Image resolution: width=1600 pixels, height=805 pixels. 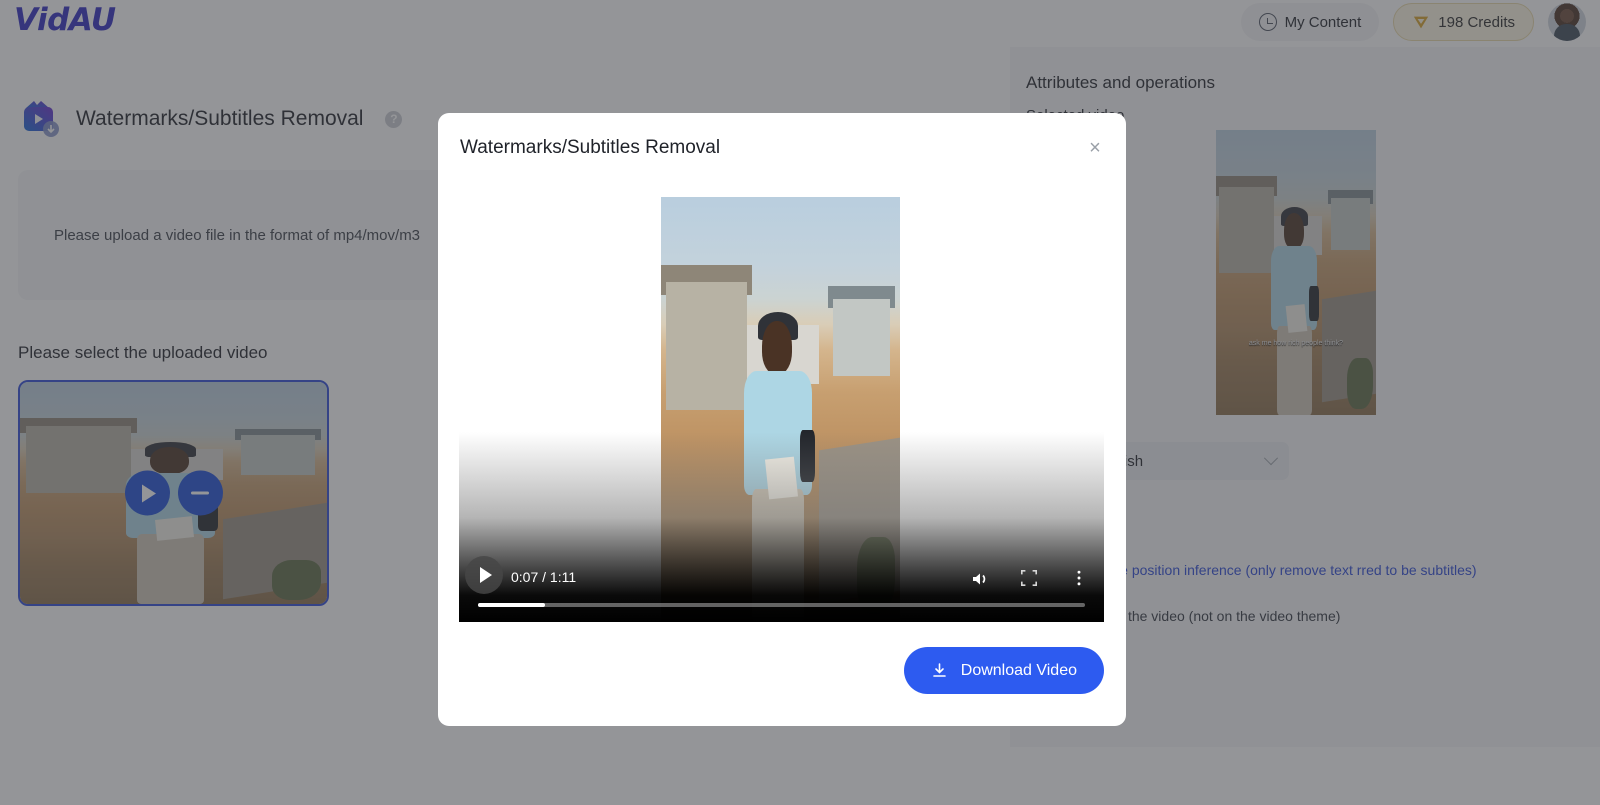 I want to click on kebab-menu-icon, so click(x=1080, y=579).